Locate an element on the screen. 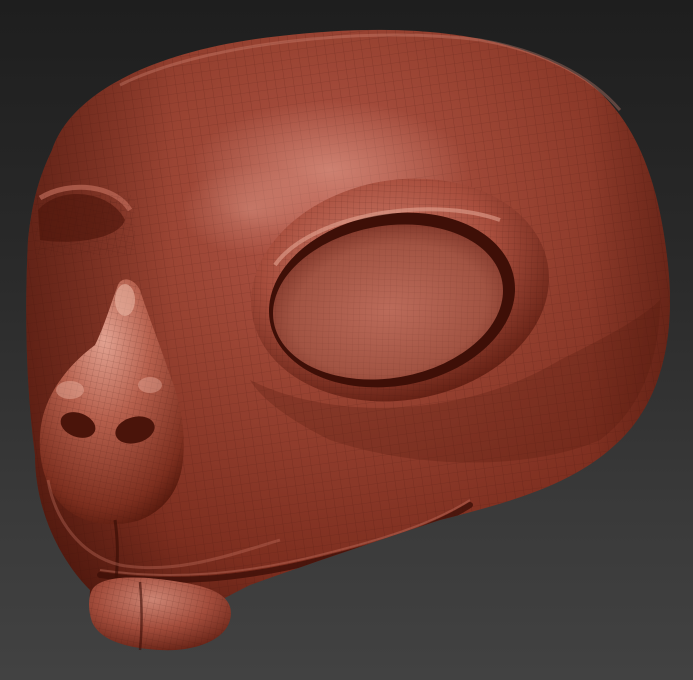 This screenshot has height=680, width=693. far-eye-socket is located at coordinates (85, 219).